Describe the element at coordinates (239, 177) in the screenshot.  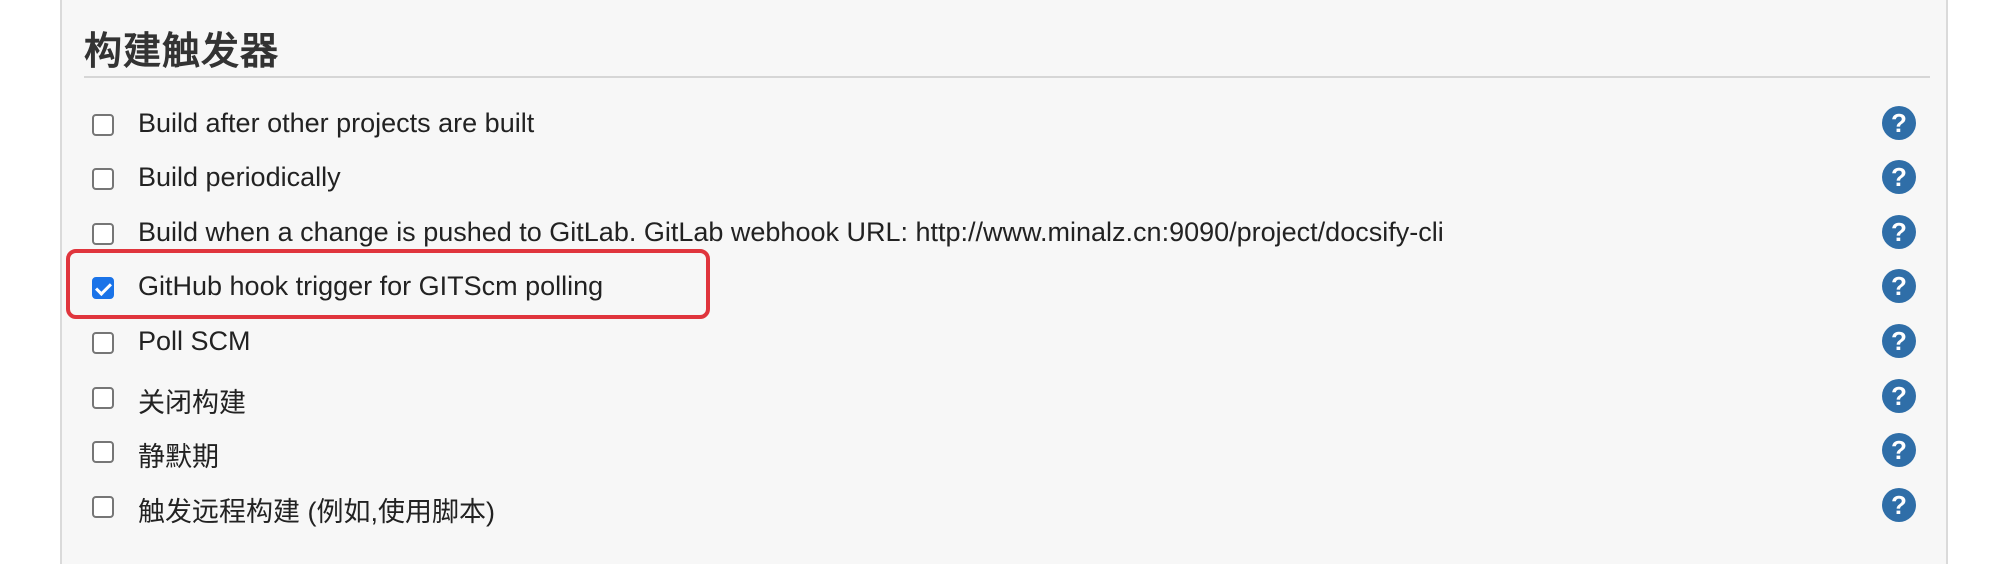
I see `trigger-label: Build periodically` at that location.